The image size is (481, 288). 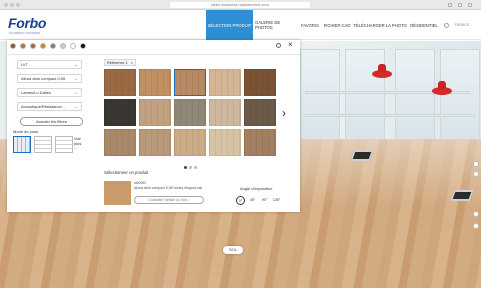 I want to click on tab-label: Référence 1, so click(x=117, y=63).